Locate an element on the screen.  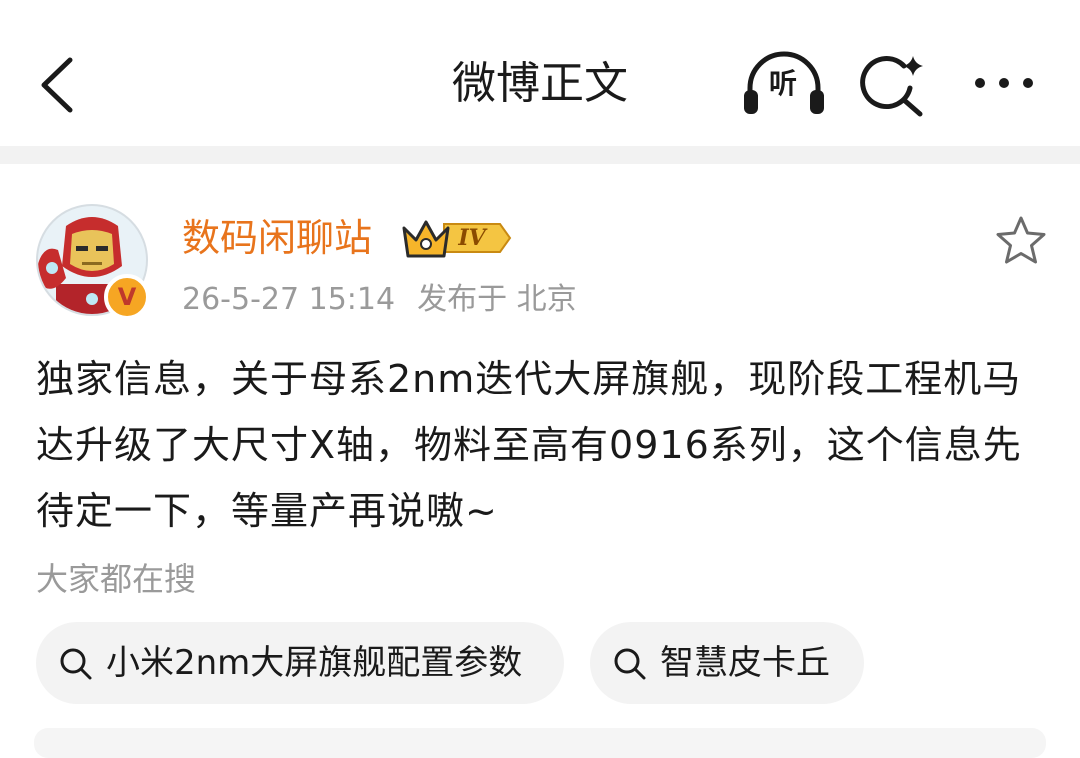
hot-search-title: 大家都在搜 is located at coordinates (116, 579).